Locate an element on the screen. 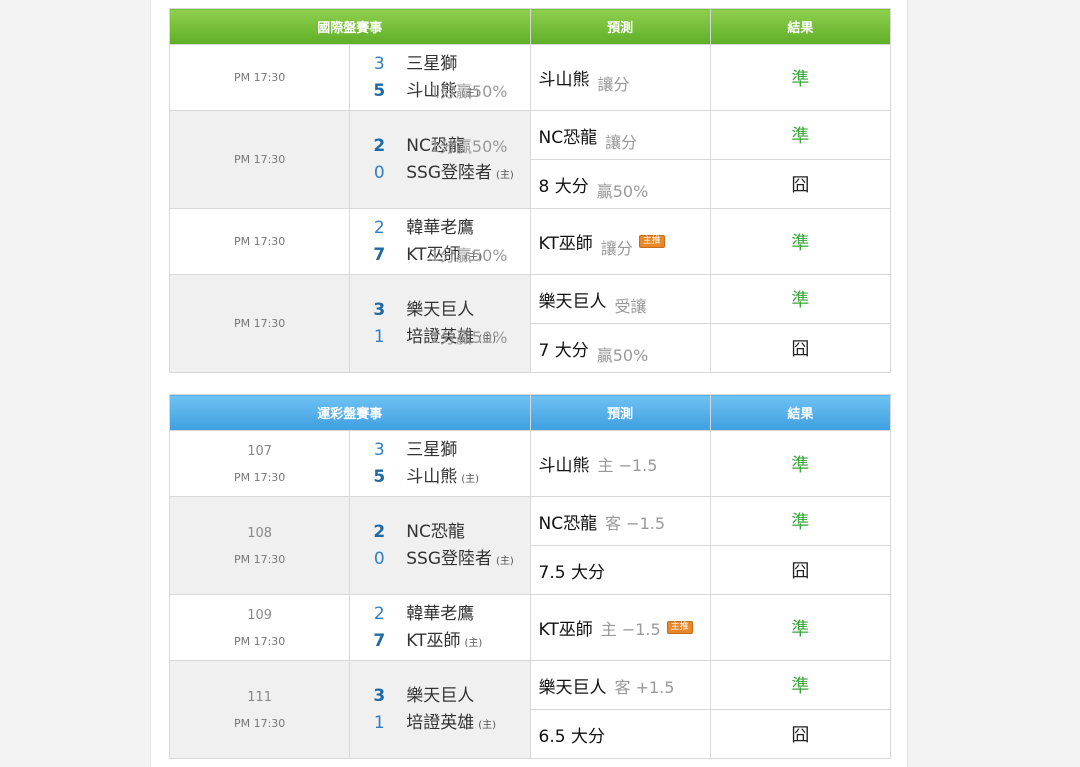 The image size is (1080, 767). away-team-name: NC恐龍 is located at coordinates (435, 531).